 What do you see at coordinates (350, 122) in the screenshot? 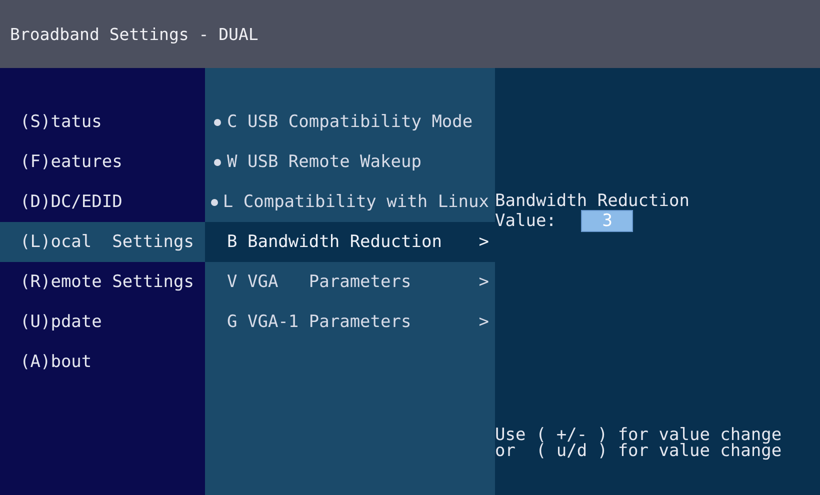
I see `submenu-item: C USB Compatibility Mode` at bounding box center [350, 122].